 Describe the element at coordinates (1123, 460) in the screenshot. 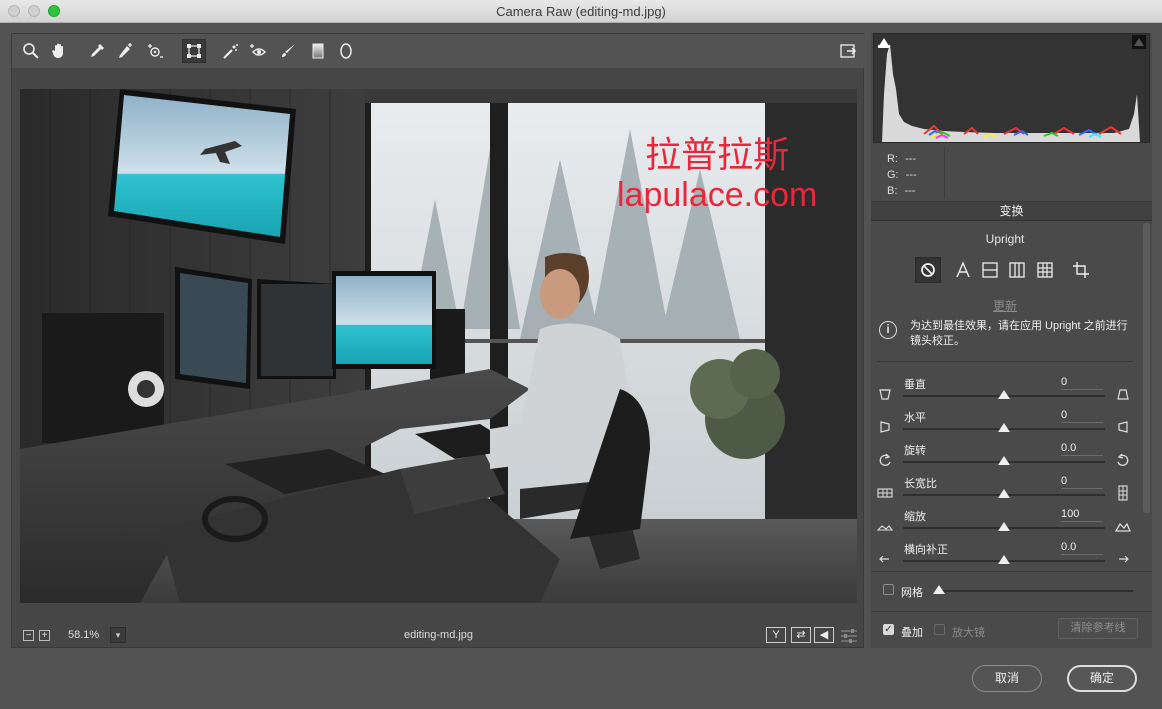

I see `rotate-right-icon` at that location.